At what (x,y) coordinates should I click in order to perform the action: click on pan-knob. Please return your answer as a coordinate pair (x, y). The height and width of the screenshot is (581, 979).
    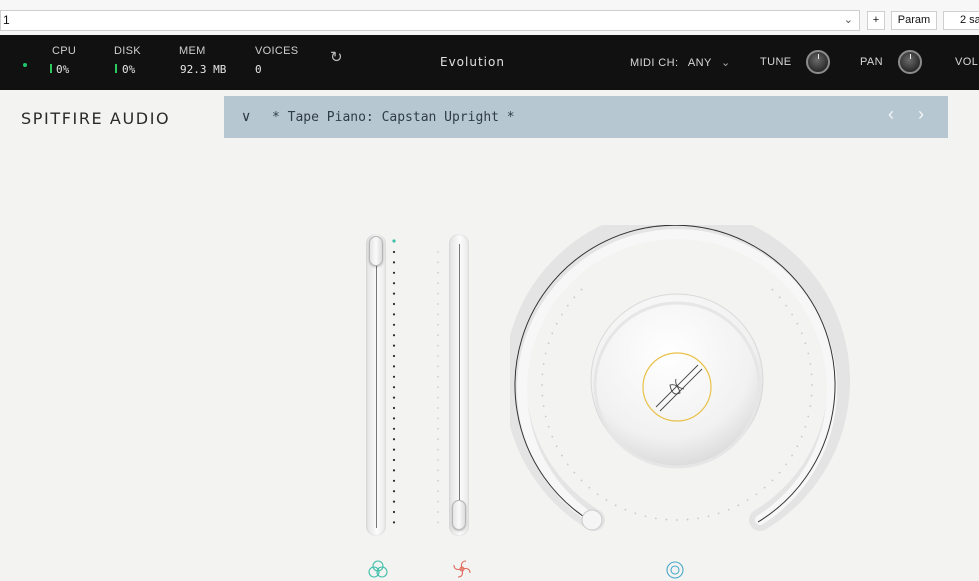
    Looking at the image, I should click on (910, 62).